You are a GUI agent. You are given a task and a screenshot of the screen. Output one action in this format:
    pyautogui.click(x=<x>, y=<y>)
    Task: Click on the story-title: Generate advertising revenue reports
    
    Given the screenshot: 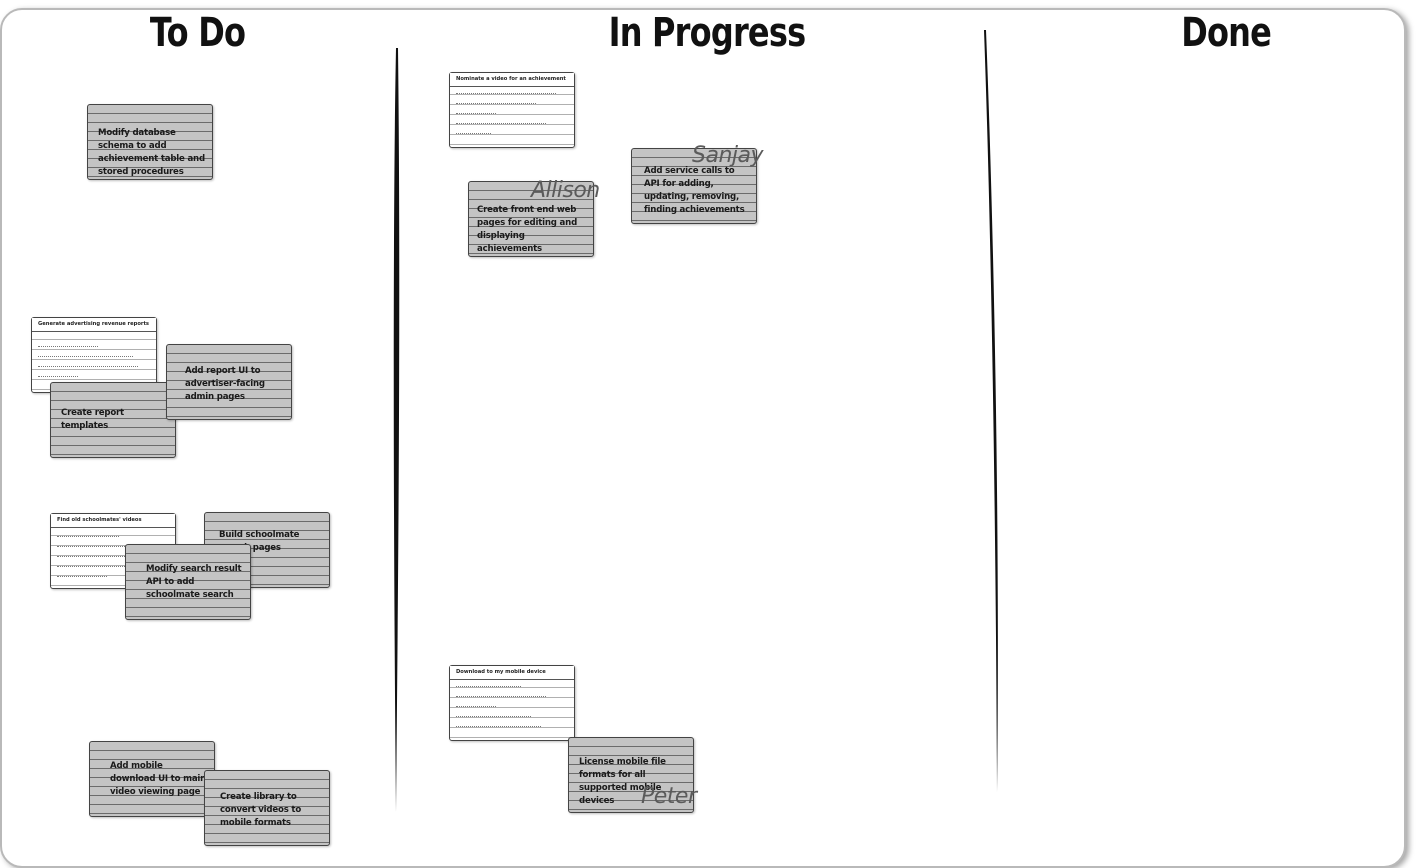 What is the action you would take?
    pyautogui.click(x=94, y=325)
    